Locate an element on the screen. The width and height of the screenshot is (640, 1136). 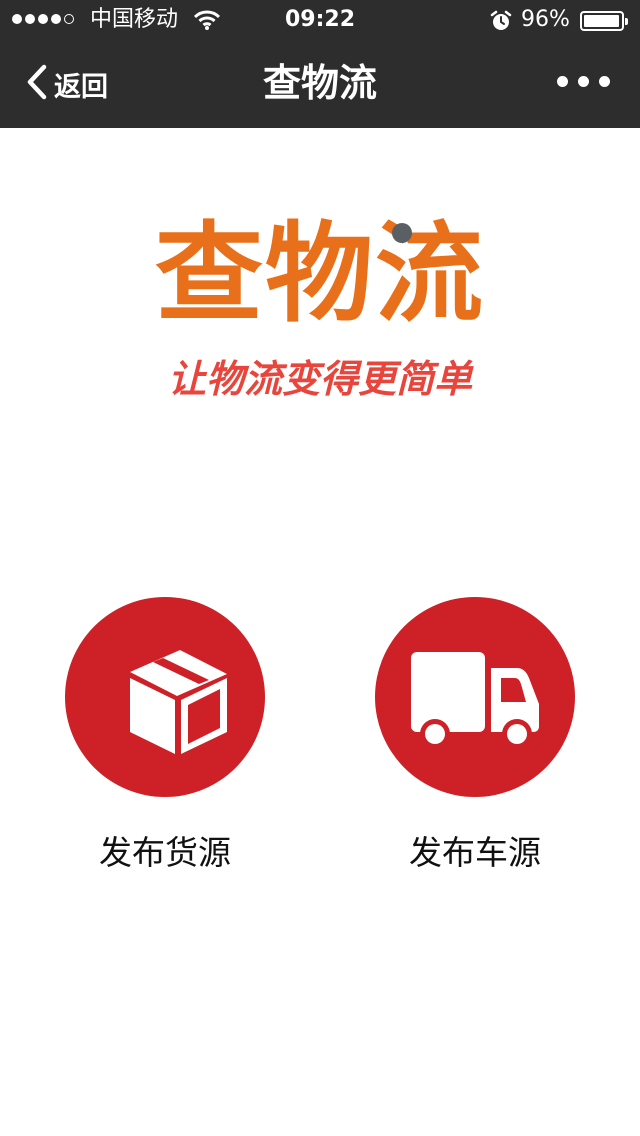
back-label: 返回 is located at coordinates (81, 87).